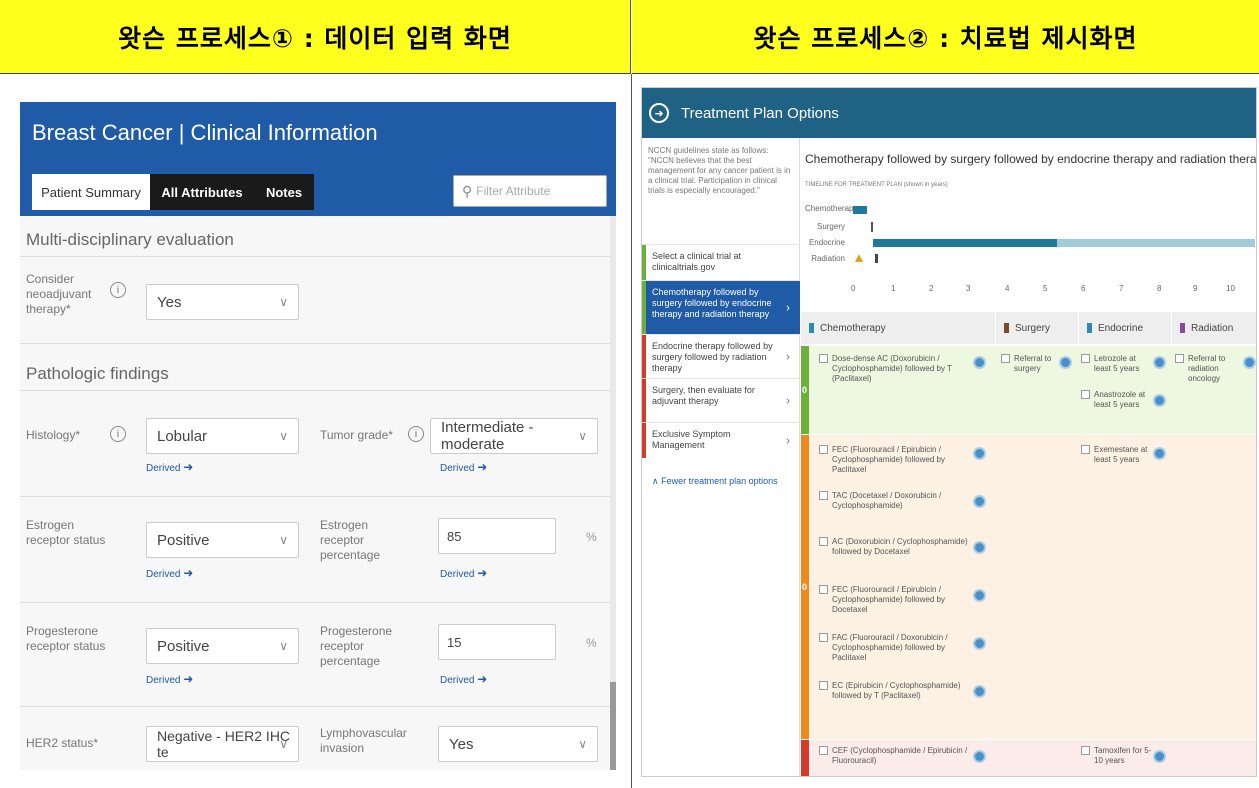 This screenshot has width=1259, height=788. I want to click on timeline-label: Chemotherapy, so click(831, 208).